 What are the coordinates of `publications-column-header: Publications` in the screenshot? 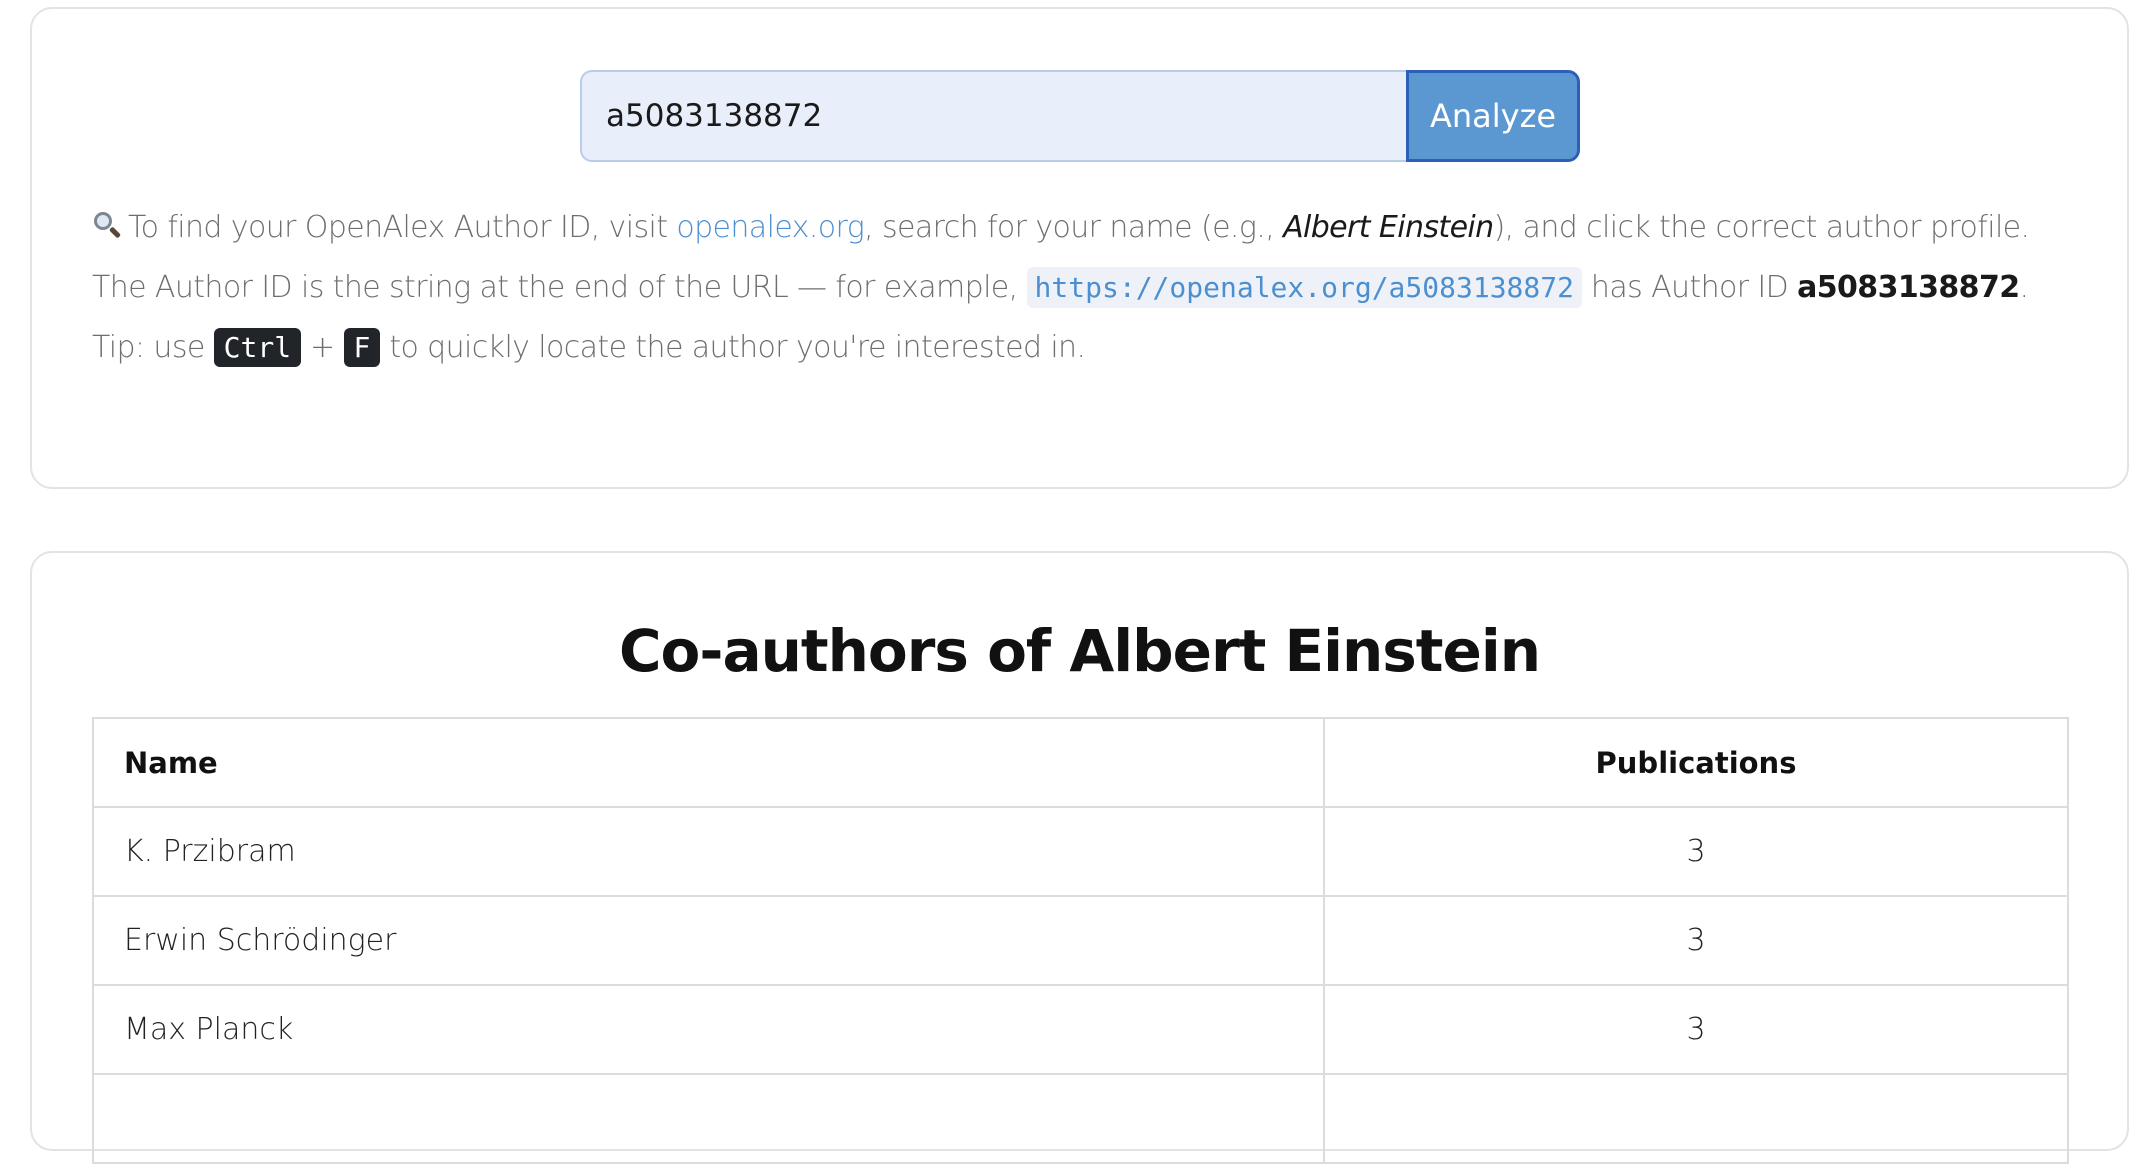 It's located at (1696, 762).